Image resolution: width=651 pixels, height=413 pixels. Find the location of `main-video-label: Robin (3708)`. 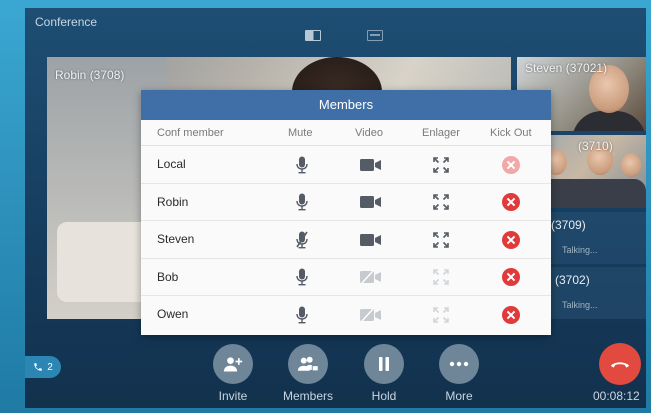

main-video-label: Robin (3708) is located at coordinates (90, 75).